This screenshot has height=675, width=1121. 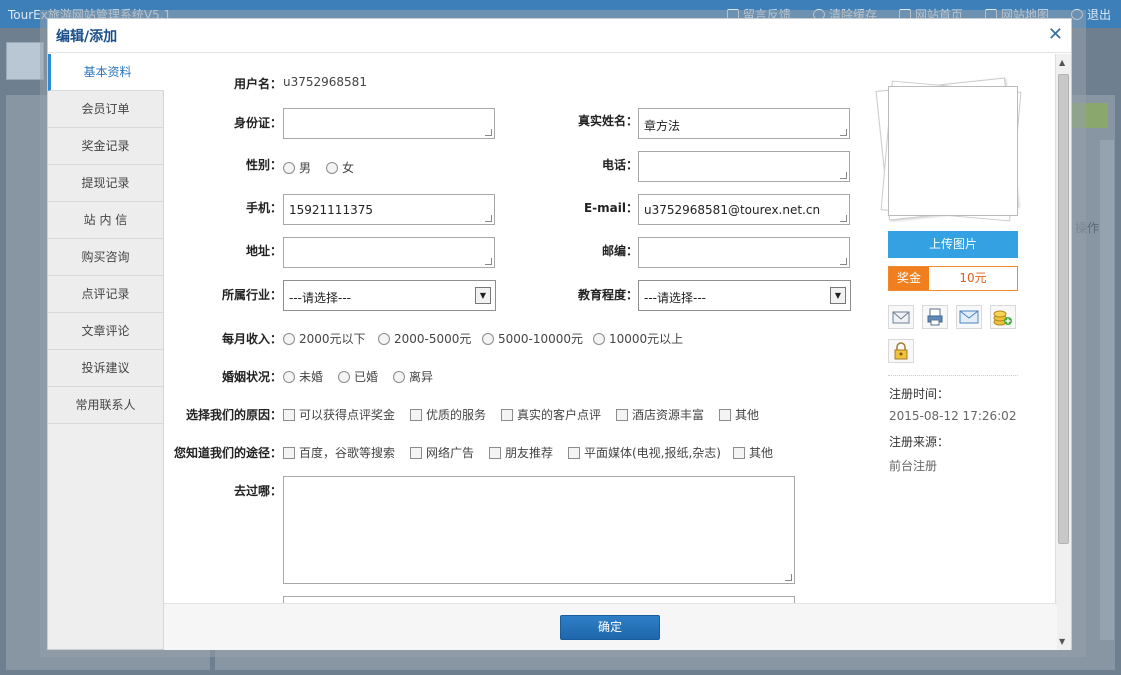 What do you see at coordinates (913, 466) in the screenshot?
I see `reg-source-value: 前台注册` at bounding box center [913, 466].